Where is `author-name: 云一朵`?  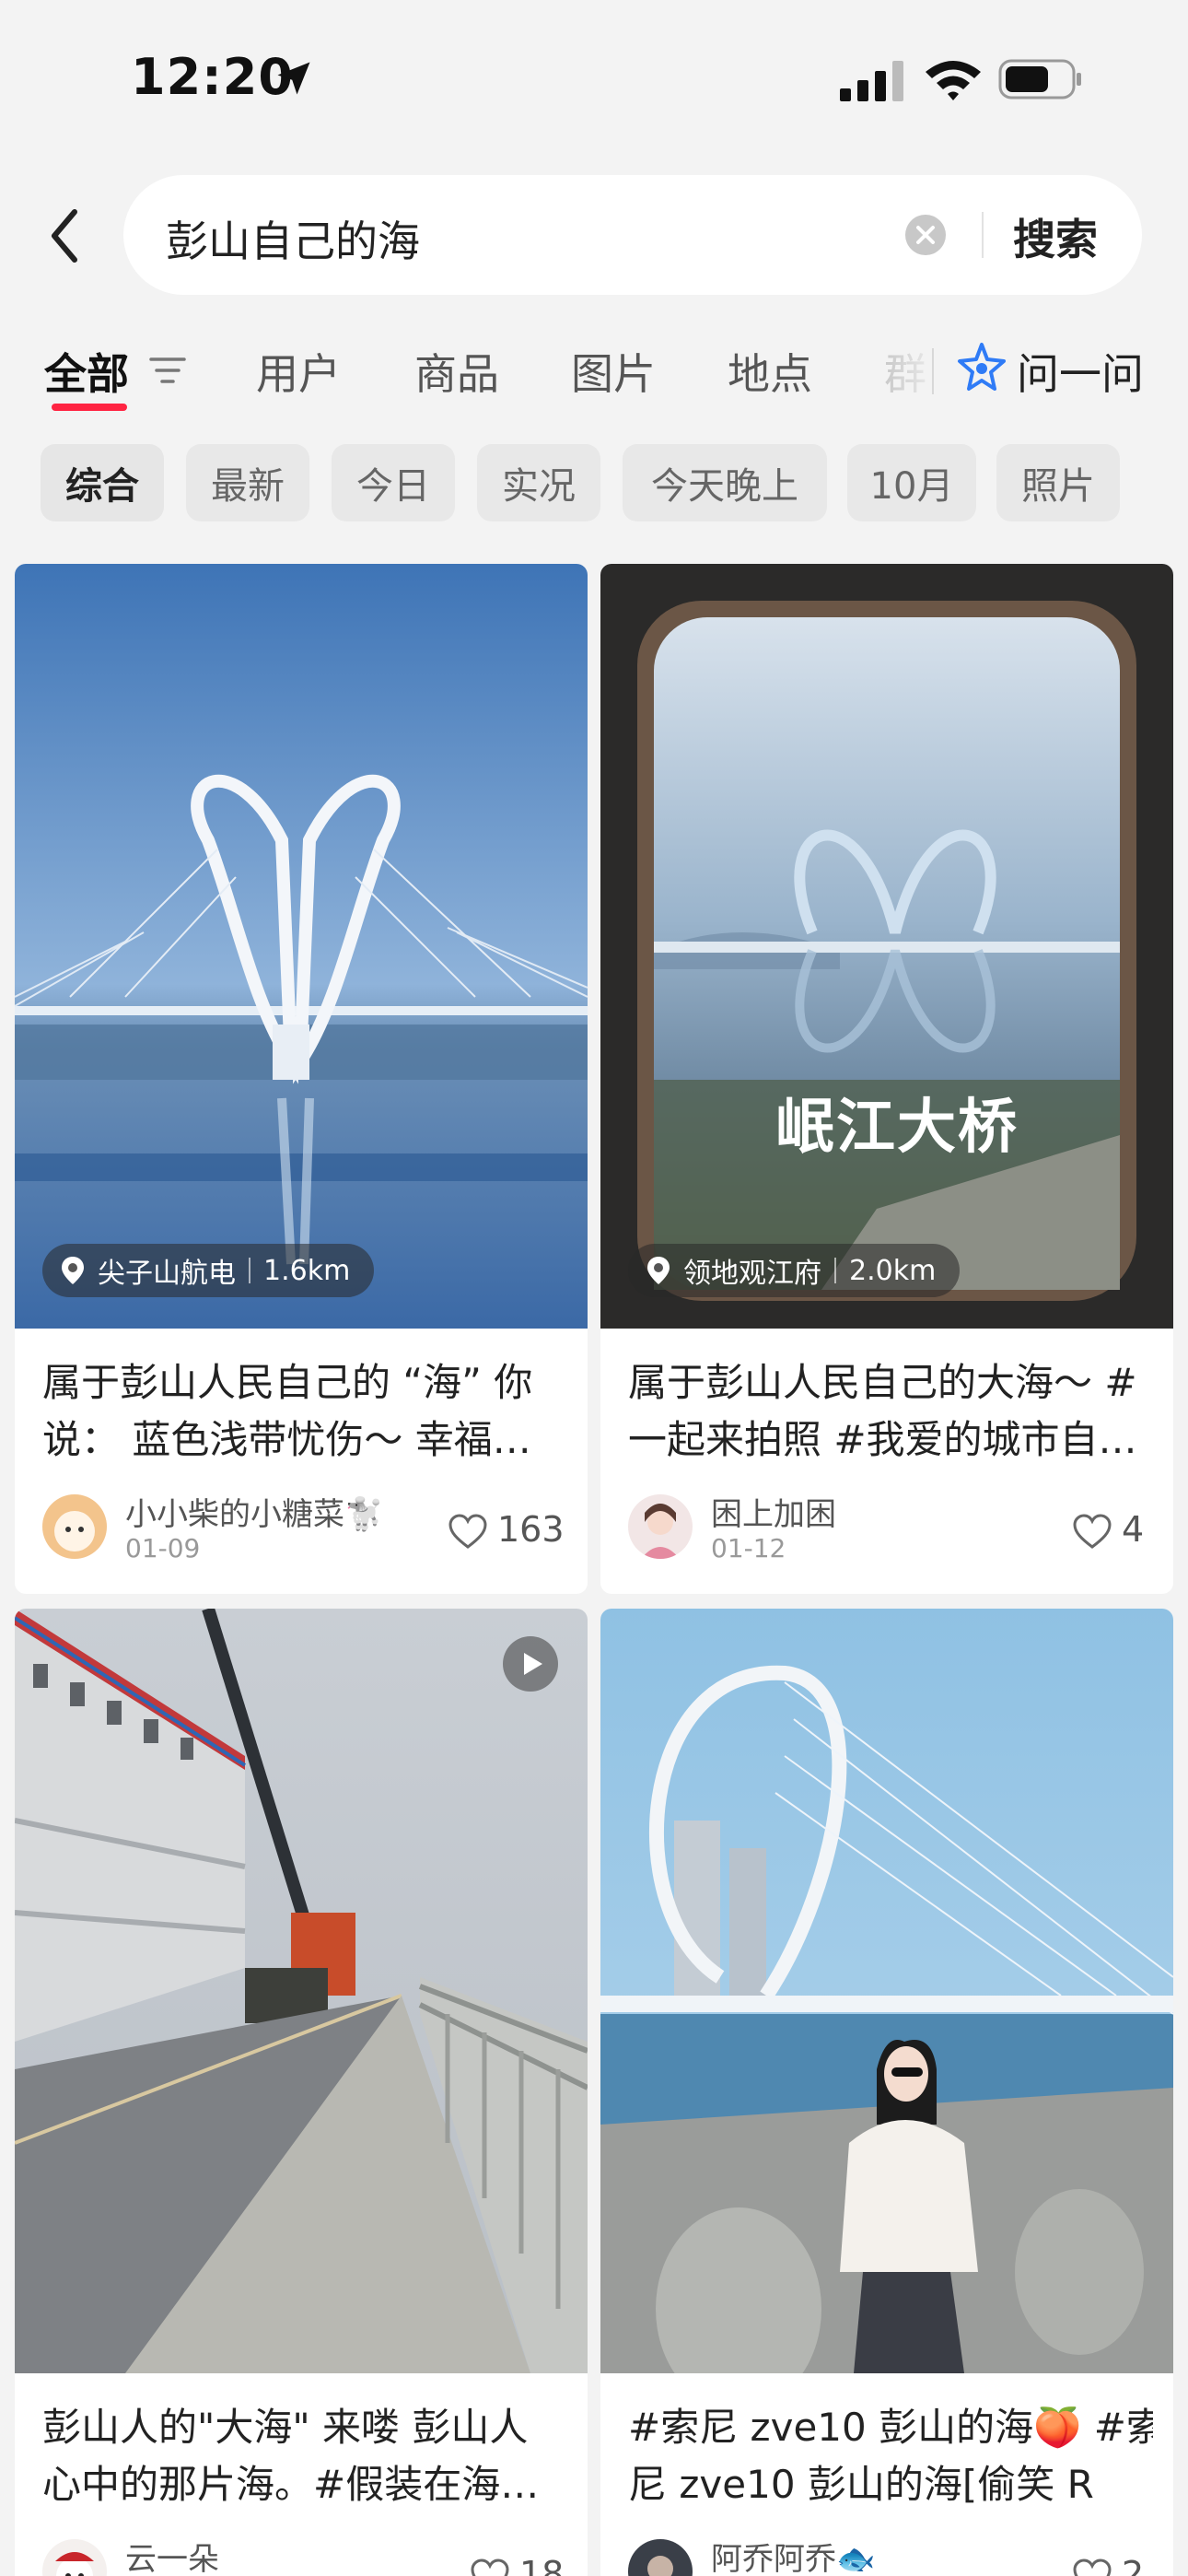
author-name: 云一朵 is located at coordinates (172, 2555).